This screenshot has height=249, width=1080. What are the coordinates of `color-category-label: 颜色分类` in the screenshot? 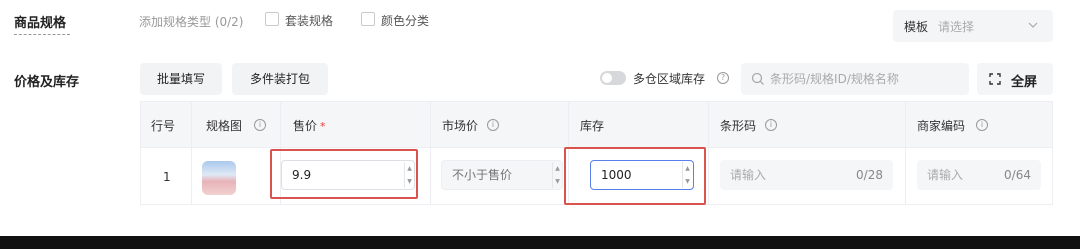 It's located at (405, 20).